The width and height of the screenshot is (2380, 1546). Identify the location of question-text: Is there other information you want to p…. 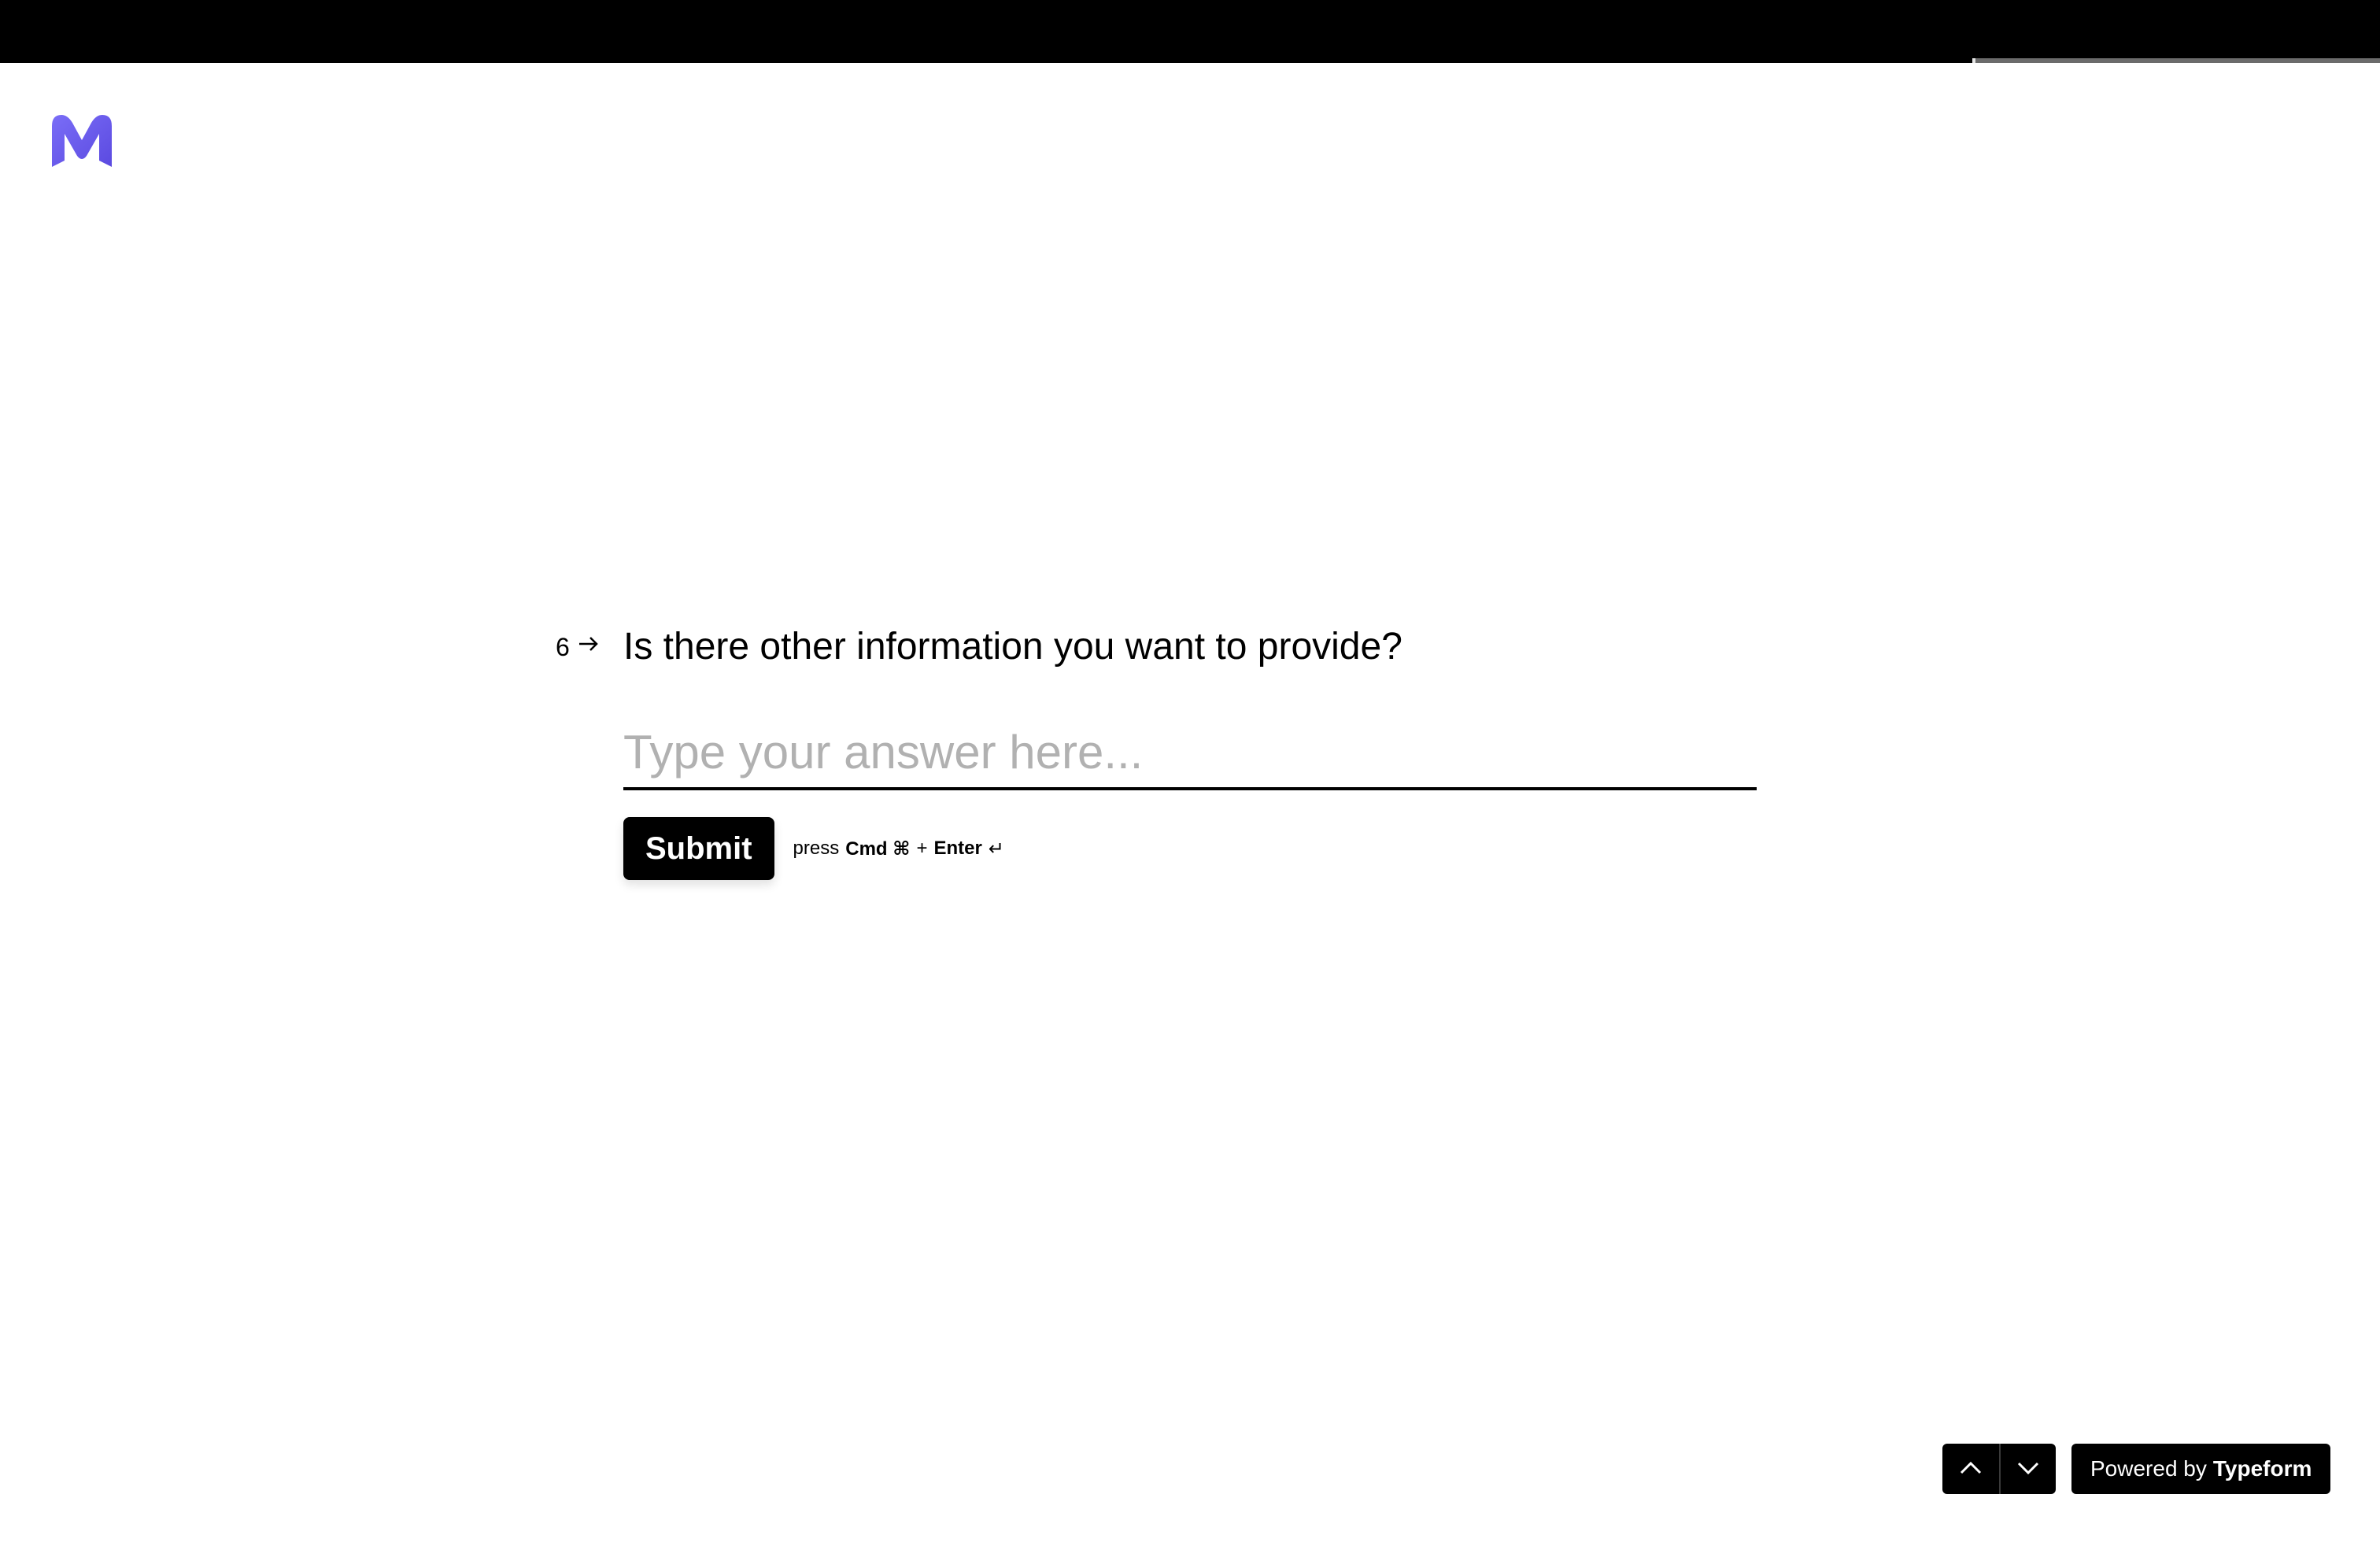
(1013, 647).